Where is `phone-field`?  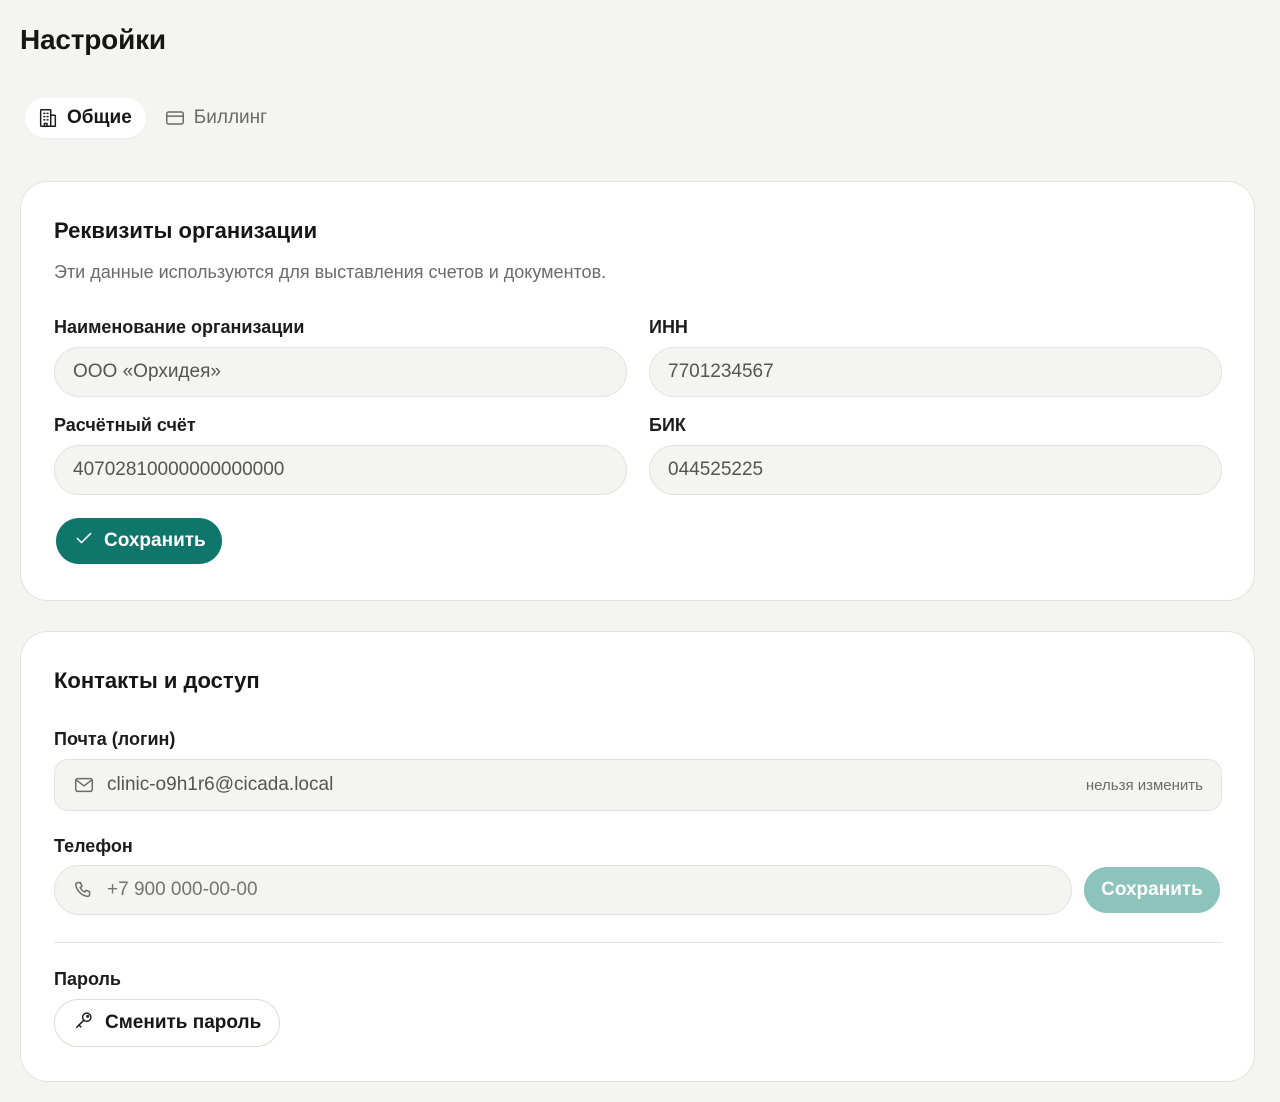 phone-field is located at coordinates (563, 890).